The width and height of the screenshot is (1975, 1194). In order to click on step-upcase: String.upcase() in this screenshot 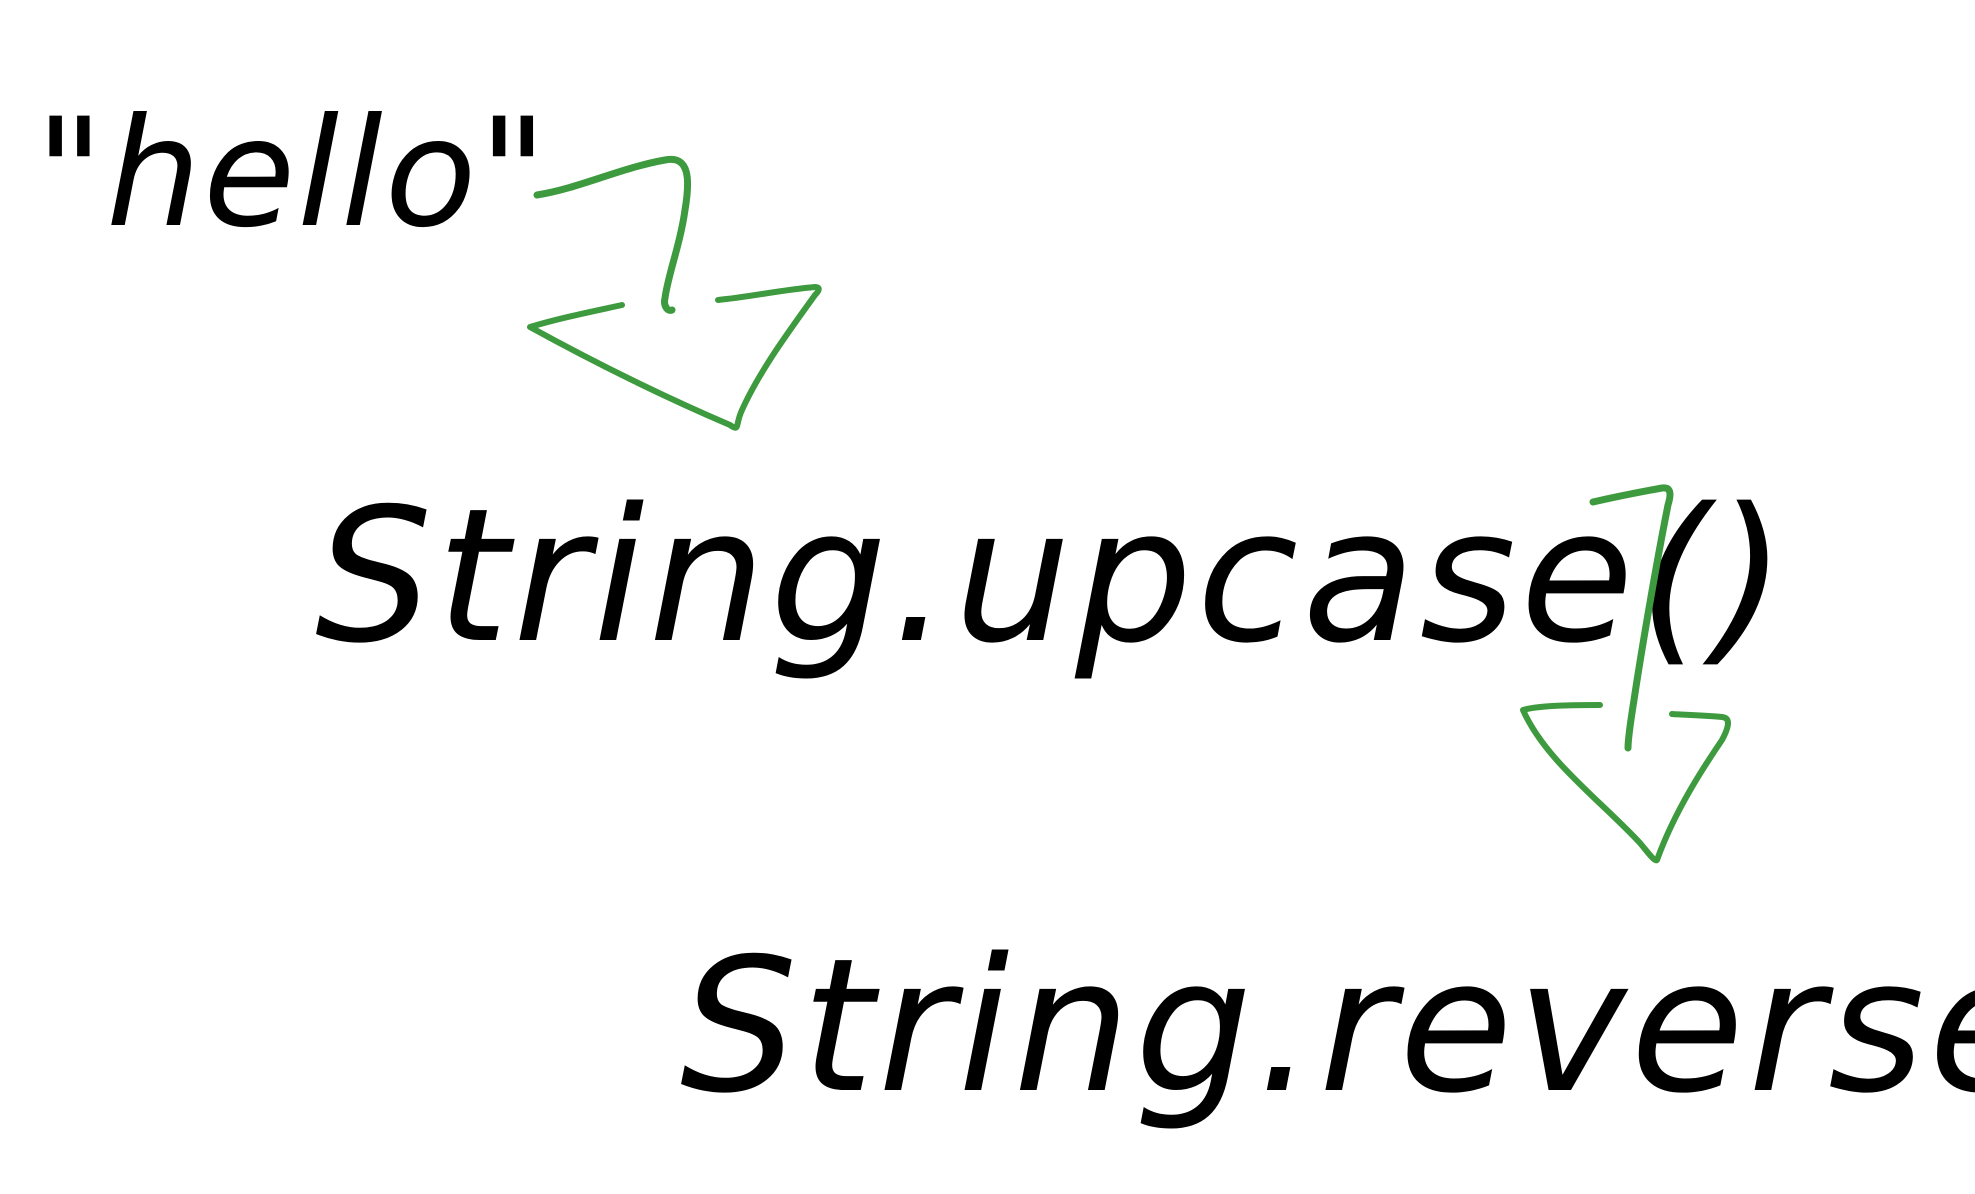, I will do `click(1052, 576)`.